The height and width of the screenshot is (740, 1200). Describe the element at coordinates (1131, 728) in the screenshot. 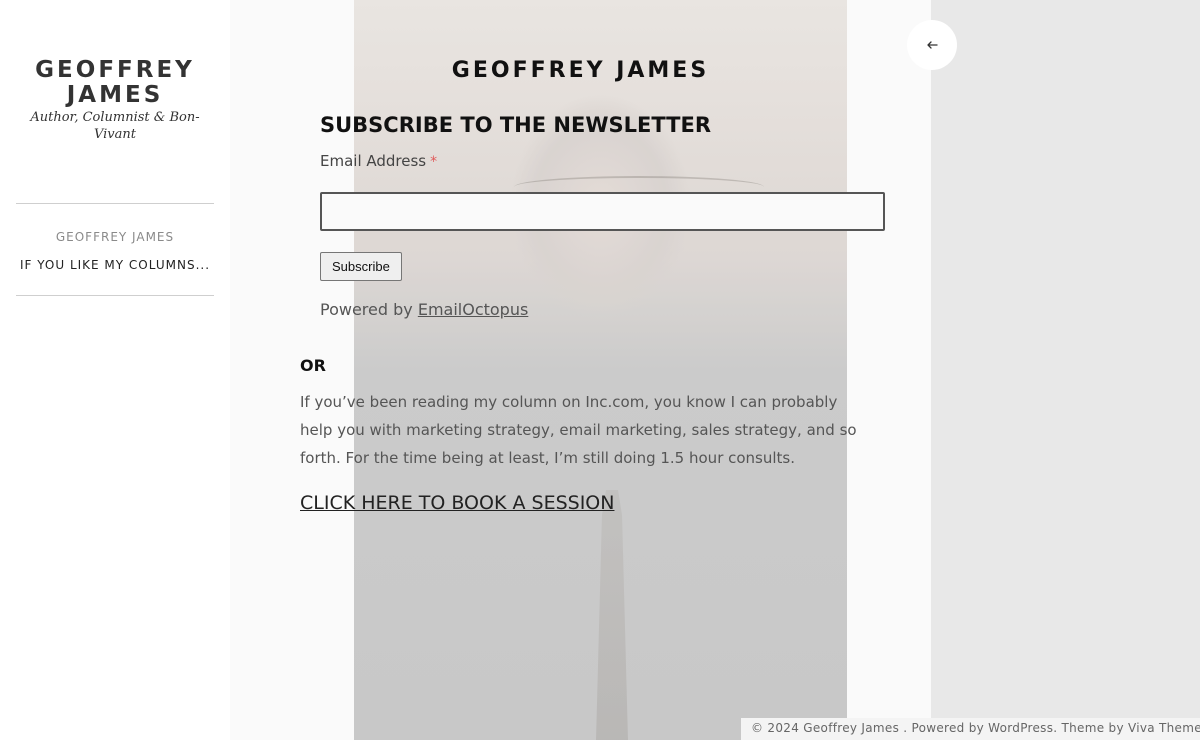

I see `footer-theme-link: Theme by Viva Themes.` at that location.